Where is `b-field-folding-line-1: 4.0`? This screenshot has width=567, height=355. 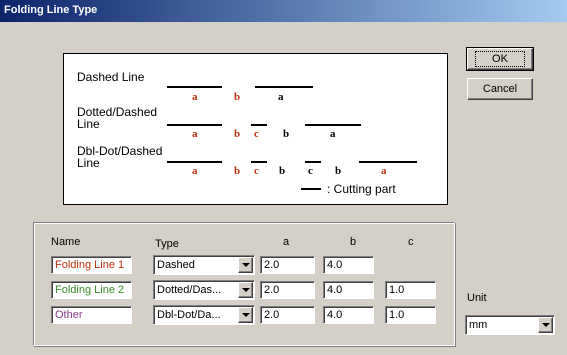 b-field-folding-line-1: 4.0 is located at coordinates (348, 265).